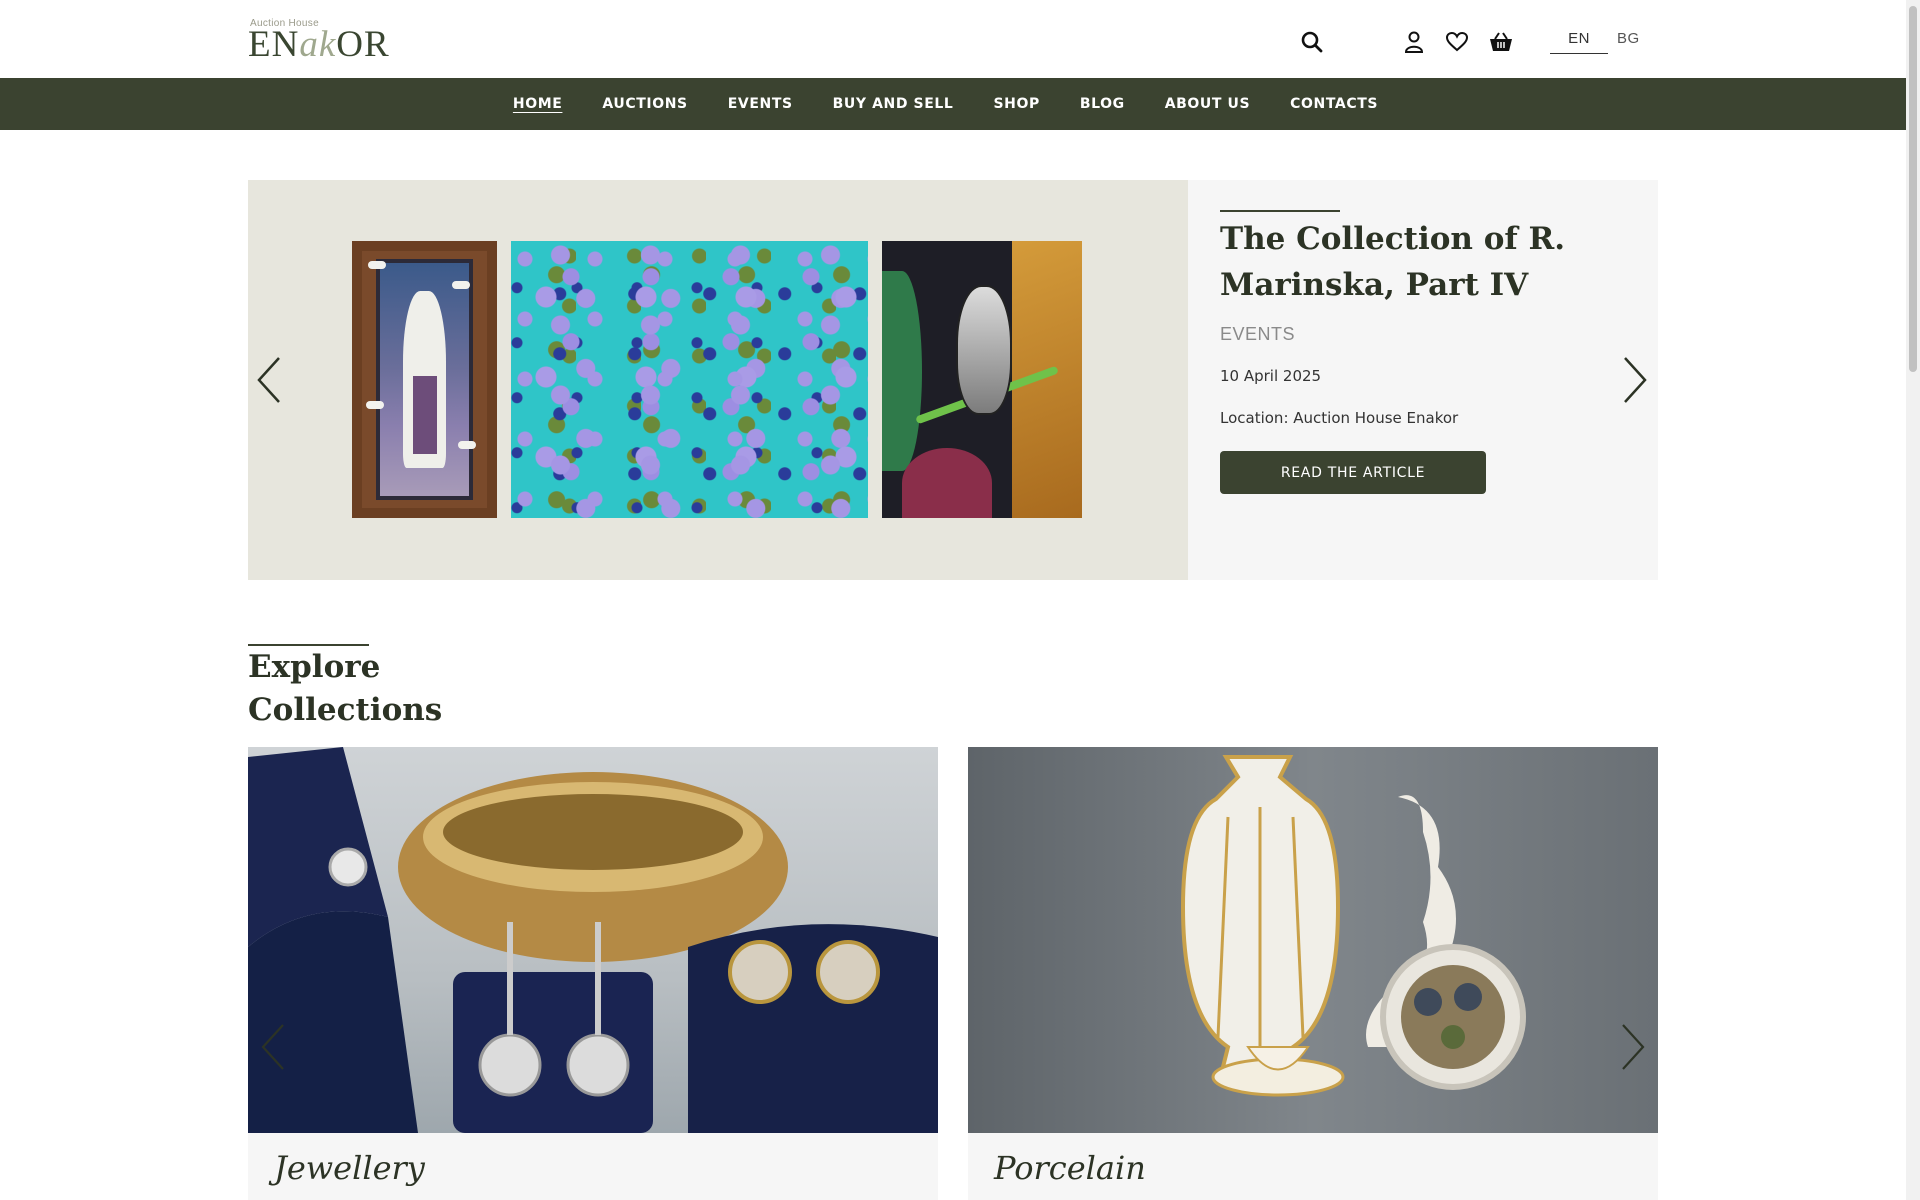  I want to click on explore-collections-title: Explore Collections, so click(345, 688).